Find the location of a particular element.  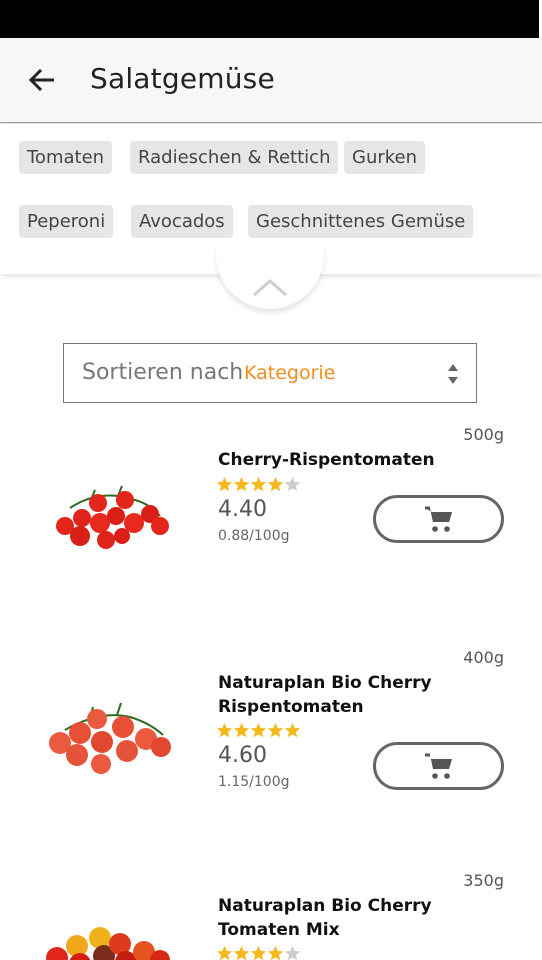

product-weight: 500g is located at coordinates (483, 434).